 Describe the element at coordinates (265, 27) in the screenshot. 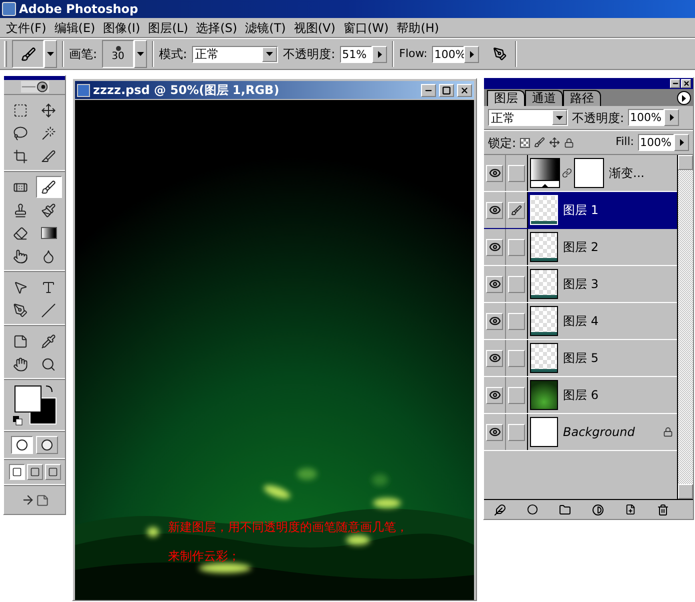

I see `menu-item: 滤镜(T)` at that location.